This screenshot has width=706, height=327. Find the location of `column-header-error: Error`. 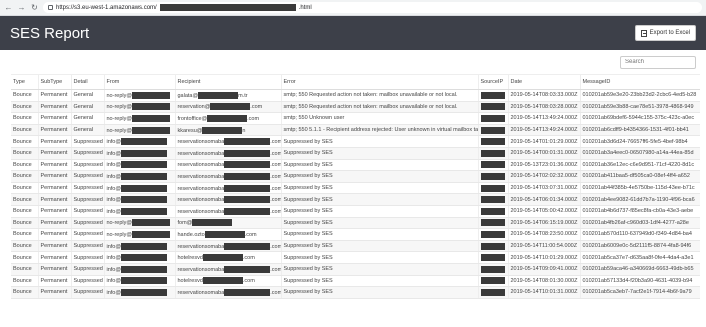

column-header-error: Error is located at coordinates (379, 82).